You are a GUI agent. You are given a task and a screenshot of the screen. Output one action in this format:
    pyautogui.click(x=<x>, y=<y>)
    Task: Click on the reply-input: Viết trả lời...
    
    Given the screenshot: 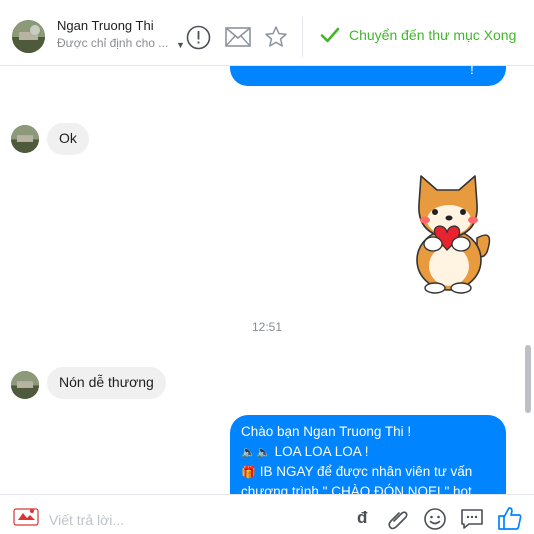 What is the action you would take?
    pyautogui.click(x=86, y=520)
    